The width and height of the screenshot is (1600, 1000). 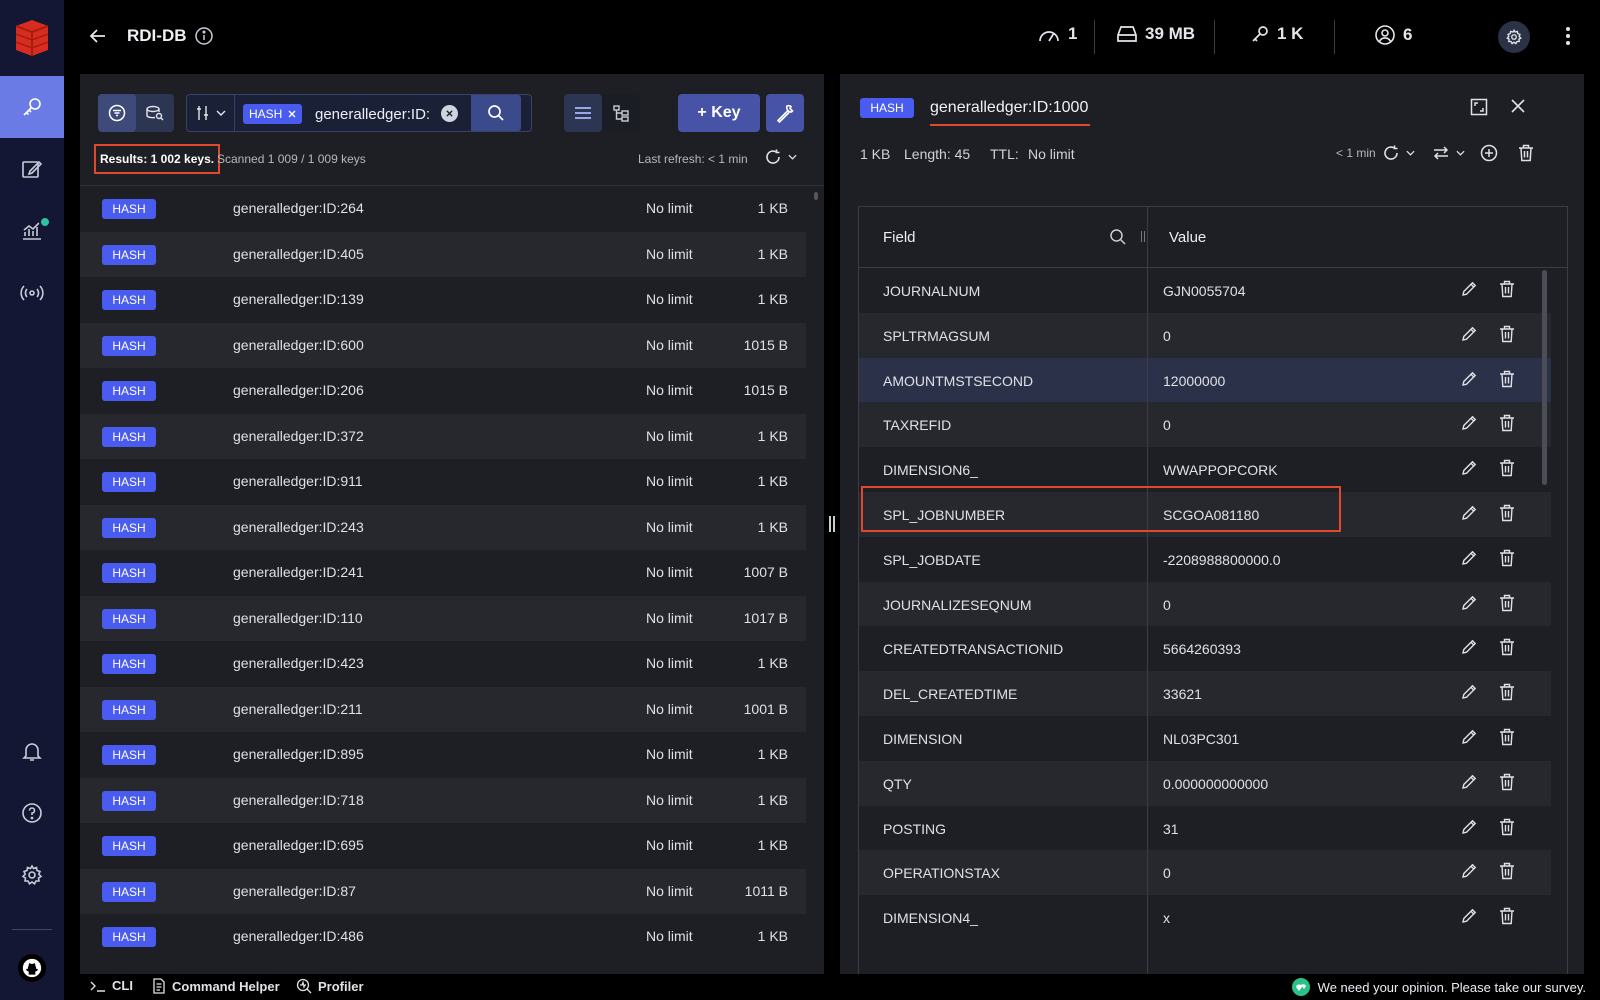 I want to click on close-icon, so click(x=292, y=114).